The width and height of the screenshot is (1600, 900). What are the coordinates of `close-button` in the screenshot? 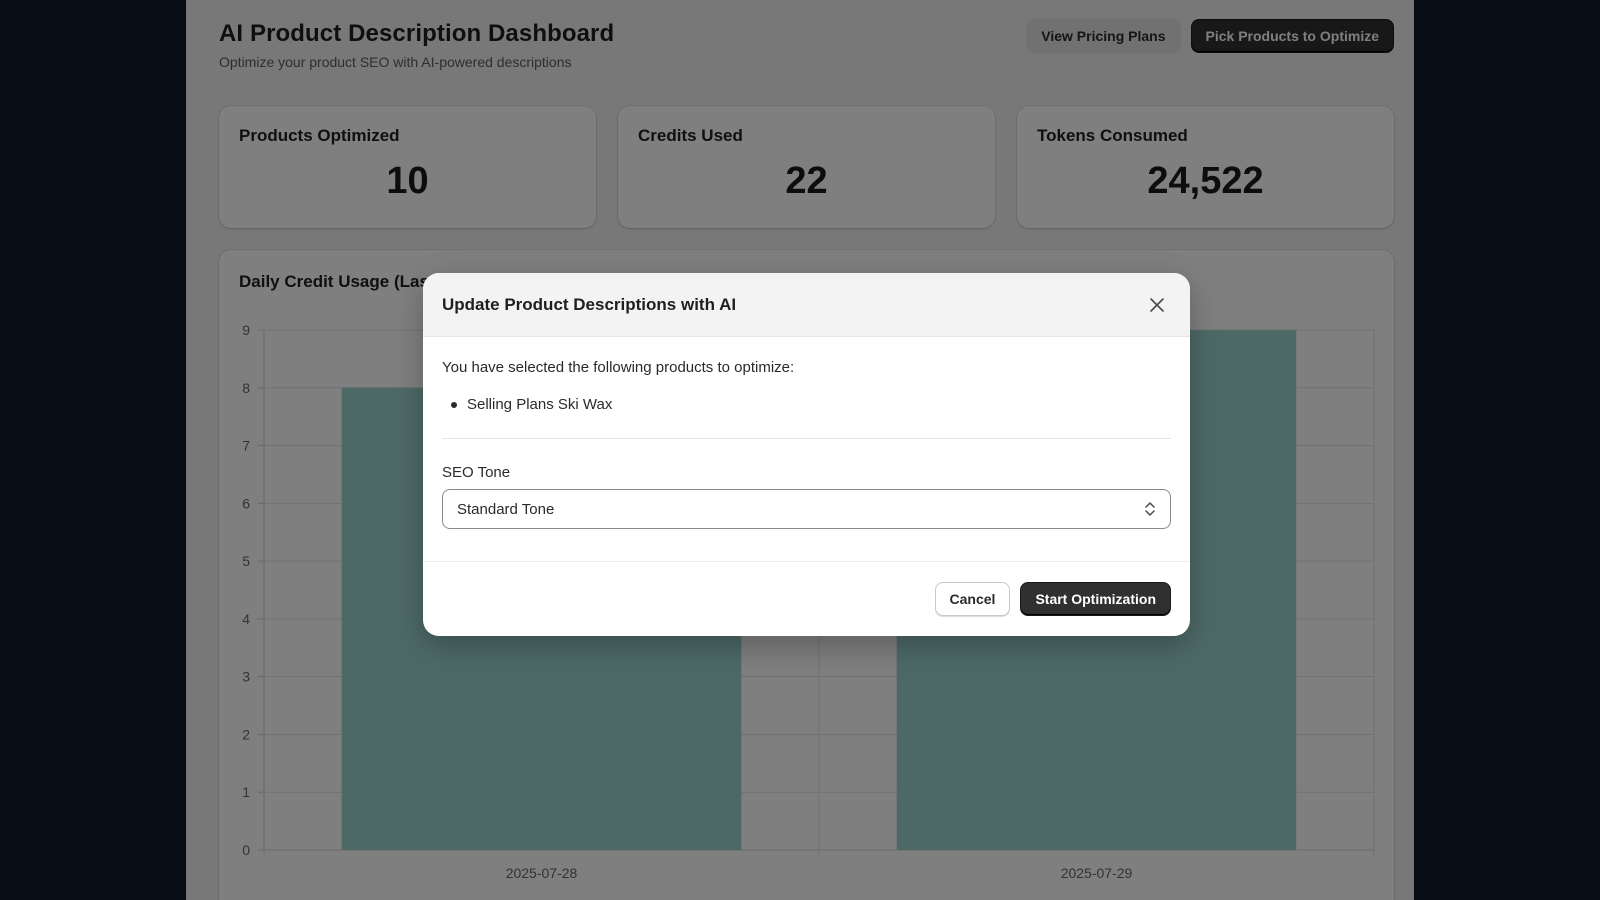 It's located at (1157, 305).